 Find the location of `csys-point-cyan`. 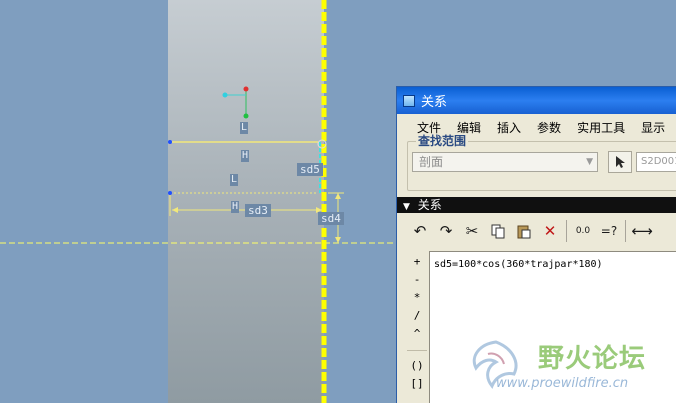

csys-point-cyan is located at coordinates (225, 95).